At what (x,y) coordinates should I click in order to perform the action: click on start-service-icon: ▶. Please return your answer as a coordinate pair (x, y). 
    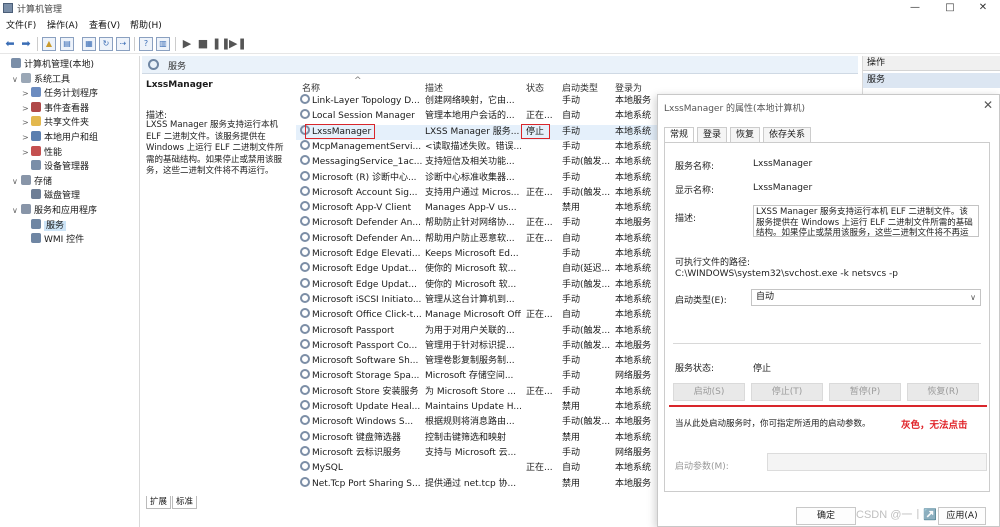
    Looking at the image, I should click on (187, 44).